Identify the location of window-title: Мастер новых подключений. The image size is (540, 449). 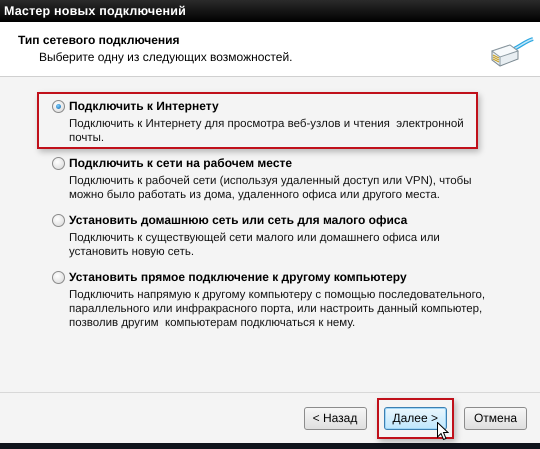
(95, 11).